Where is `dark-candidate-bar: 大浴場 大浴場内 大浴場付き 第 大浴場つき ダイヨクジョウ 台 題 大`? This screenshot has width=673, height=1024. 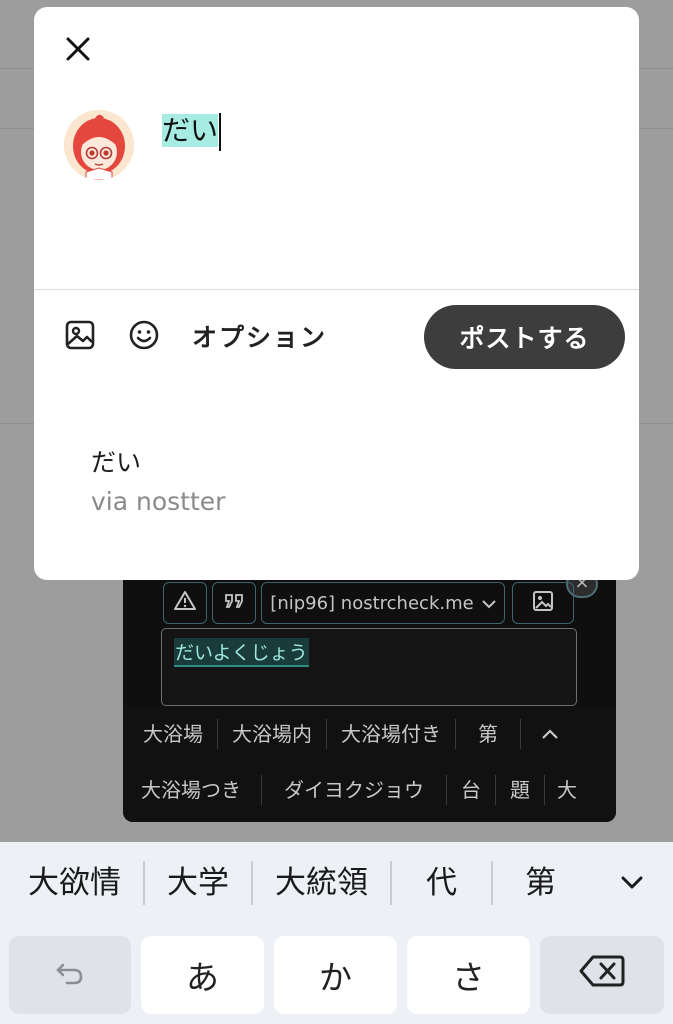 dark-candidate-bar: 大浴場 大浴場内 大浴場付き 第 大浴場つき ダイヨクジョウ 台 題 大 is located at coordinates (369, 764).